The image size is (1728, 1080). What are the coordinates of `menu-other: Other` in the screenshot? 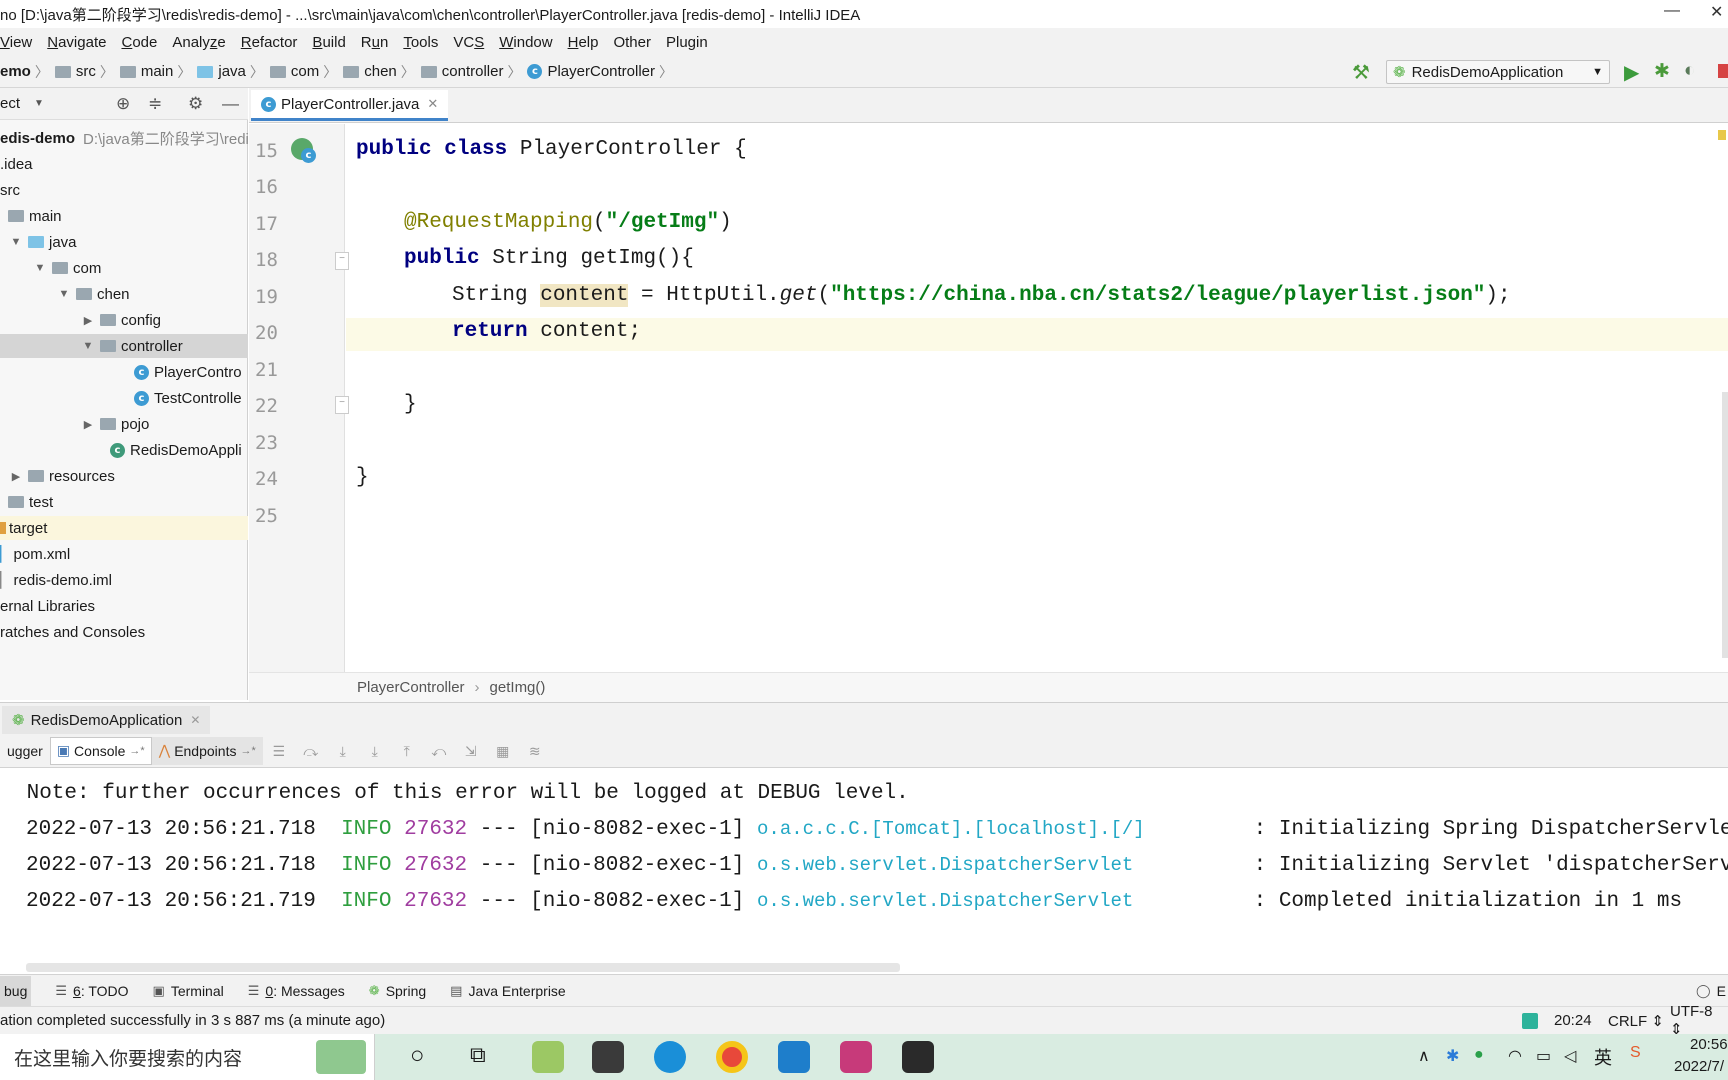 It's located at (632, 42).